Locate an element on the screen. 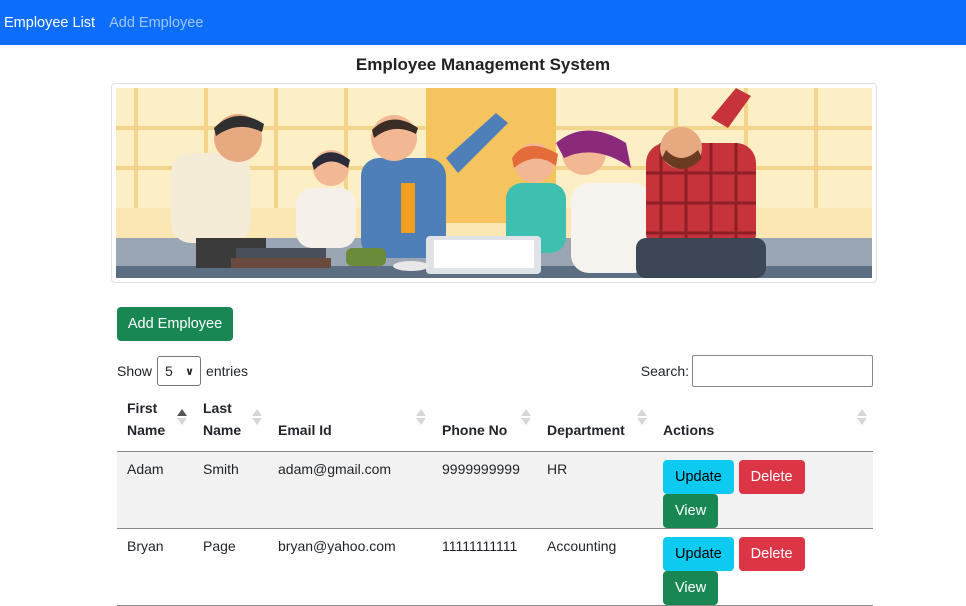 The image size is (966, 606). nav-employee-list-link: Employee List is located at coordinates (49, 23).